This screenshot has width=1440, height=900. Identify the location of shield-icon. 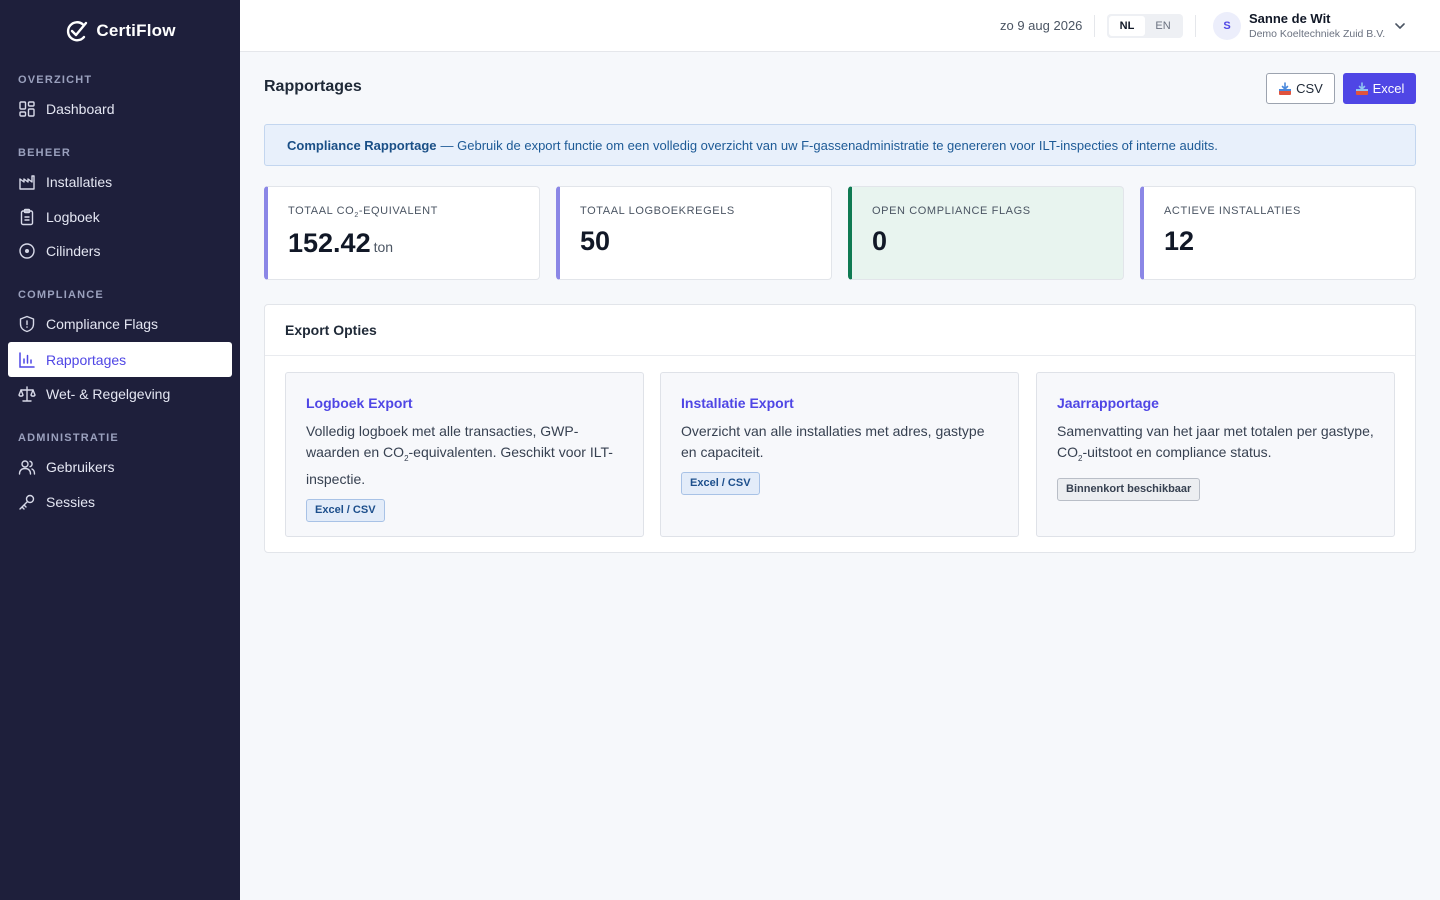
(27, 323).